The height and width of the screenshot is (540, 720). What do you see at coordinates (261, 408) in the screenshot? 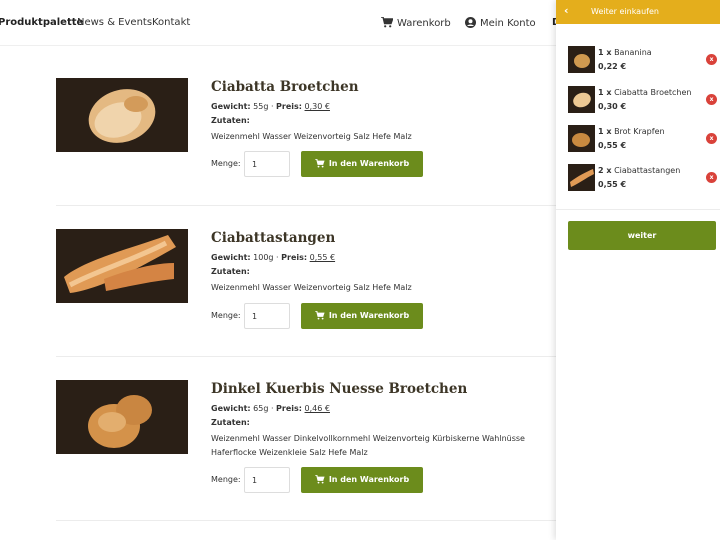
I see `weight-value: 65g` at bounding box center [261, 408].